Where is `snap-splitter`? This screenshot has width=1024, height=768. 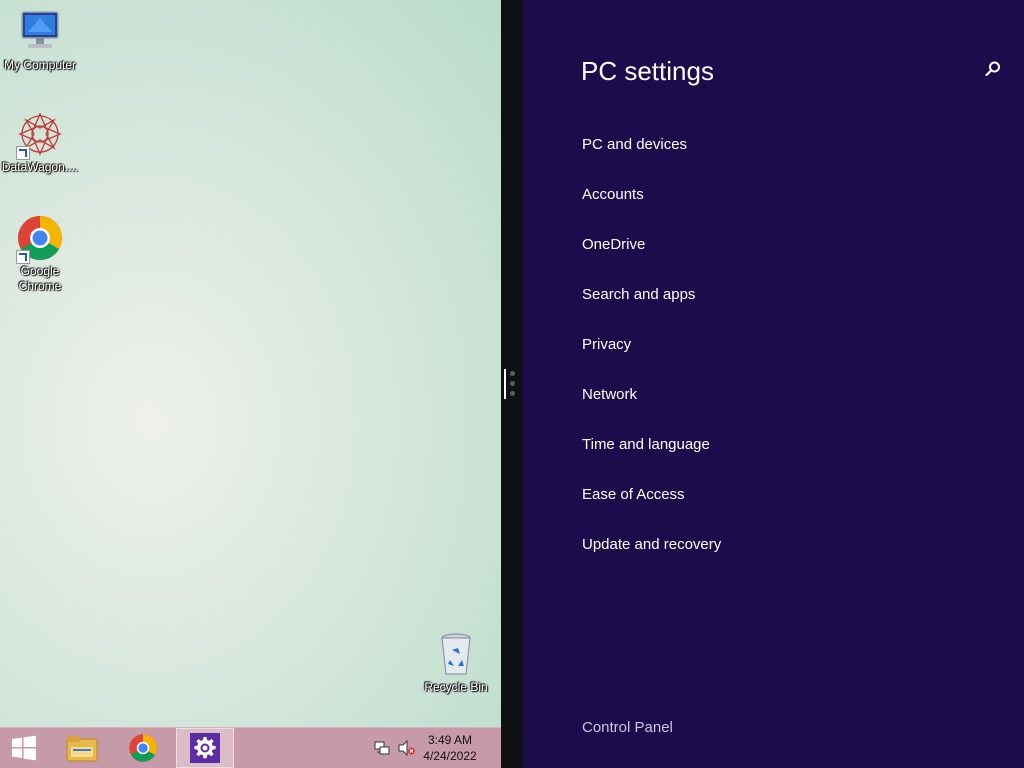
snap-splitter is located at coordinates (512, 384).